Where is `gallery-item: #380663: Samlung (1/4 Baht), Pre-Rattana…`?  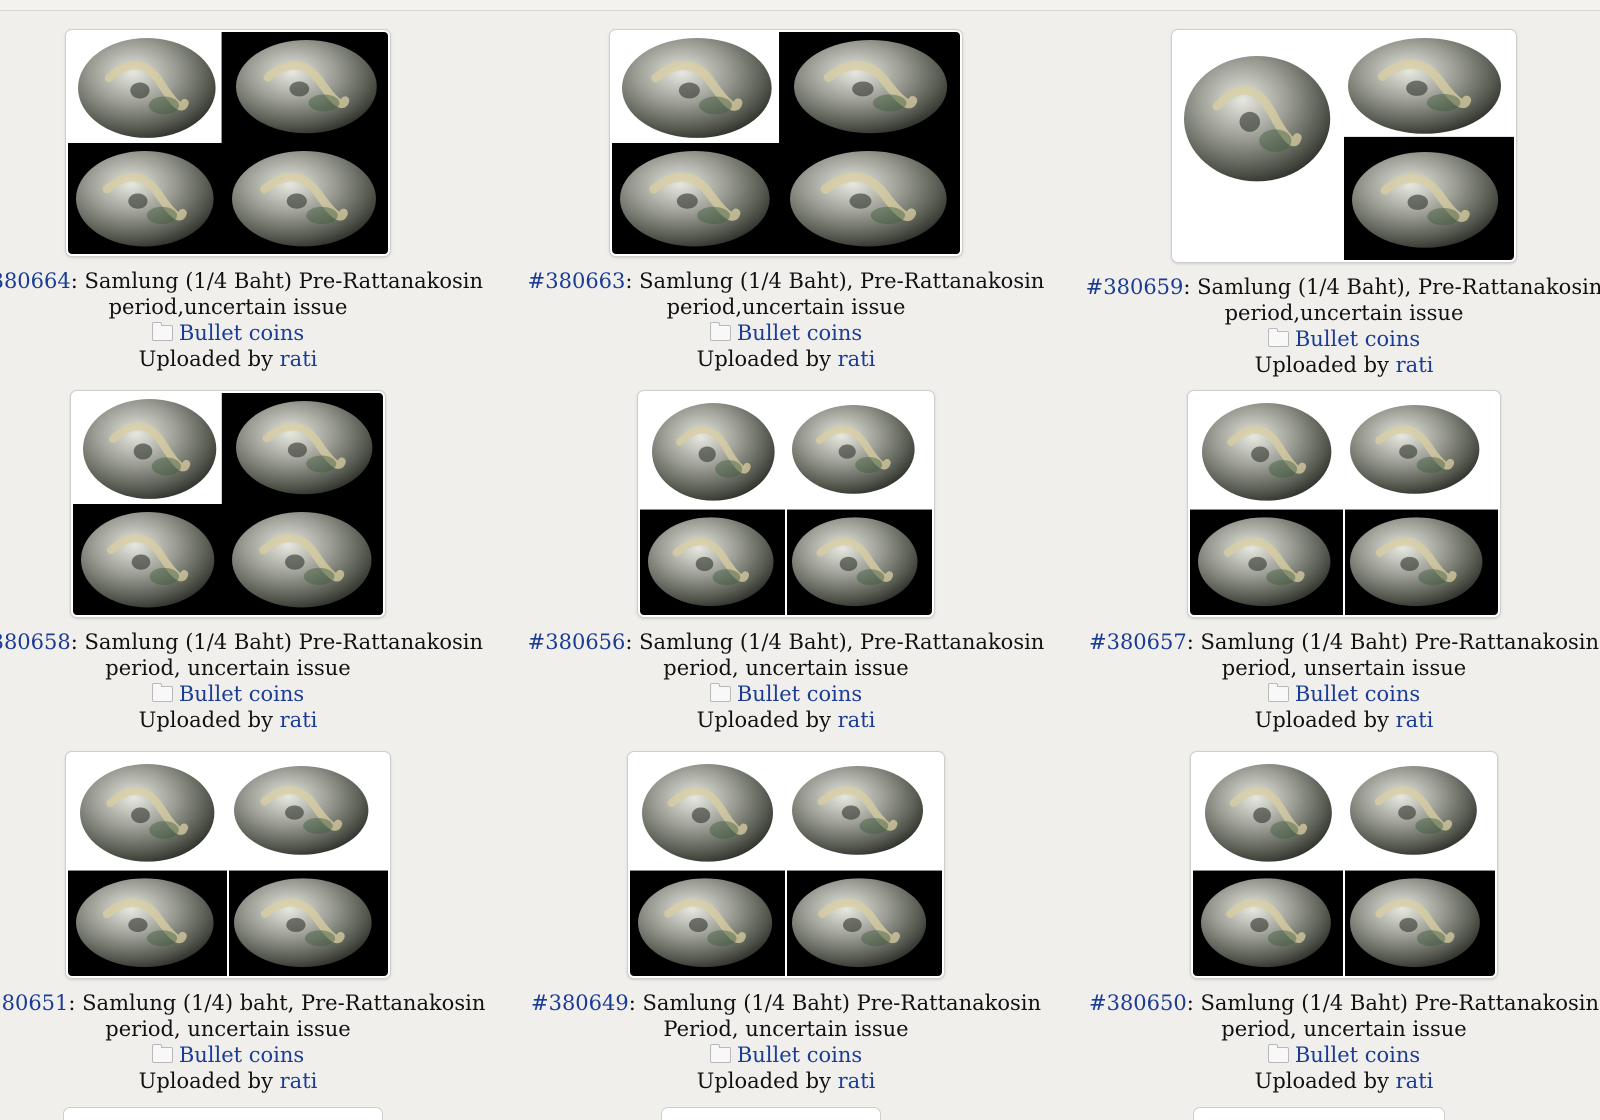
gallery-item: #380663: Samlung (1/4 Baht), Pre-Rattana… is located at coordinates (786, 201).